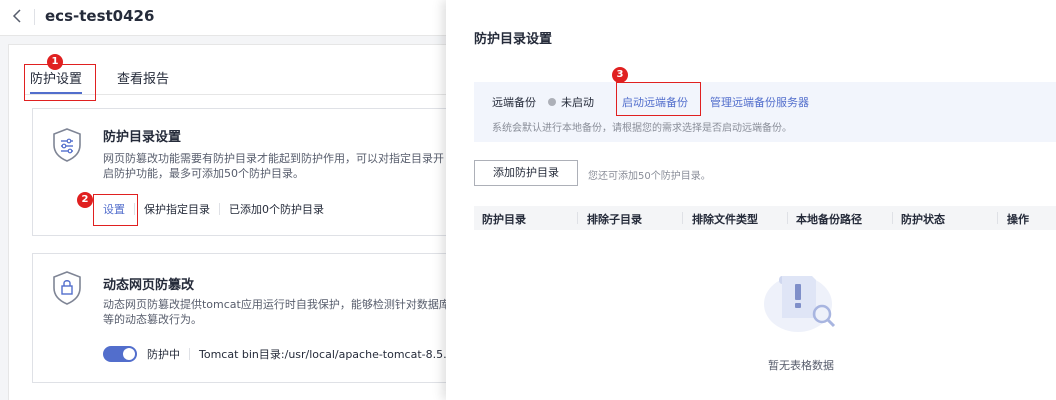  What do you see at coordinates (829, 219) in the screenshot?
I see `column-header: 本地备份路径` at bounding box center [829, 219].